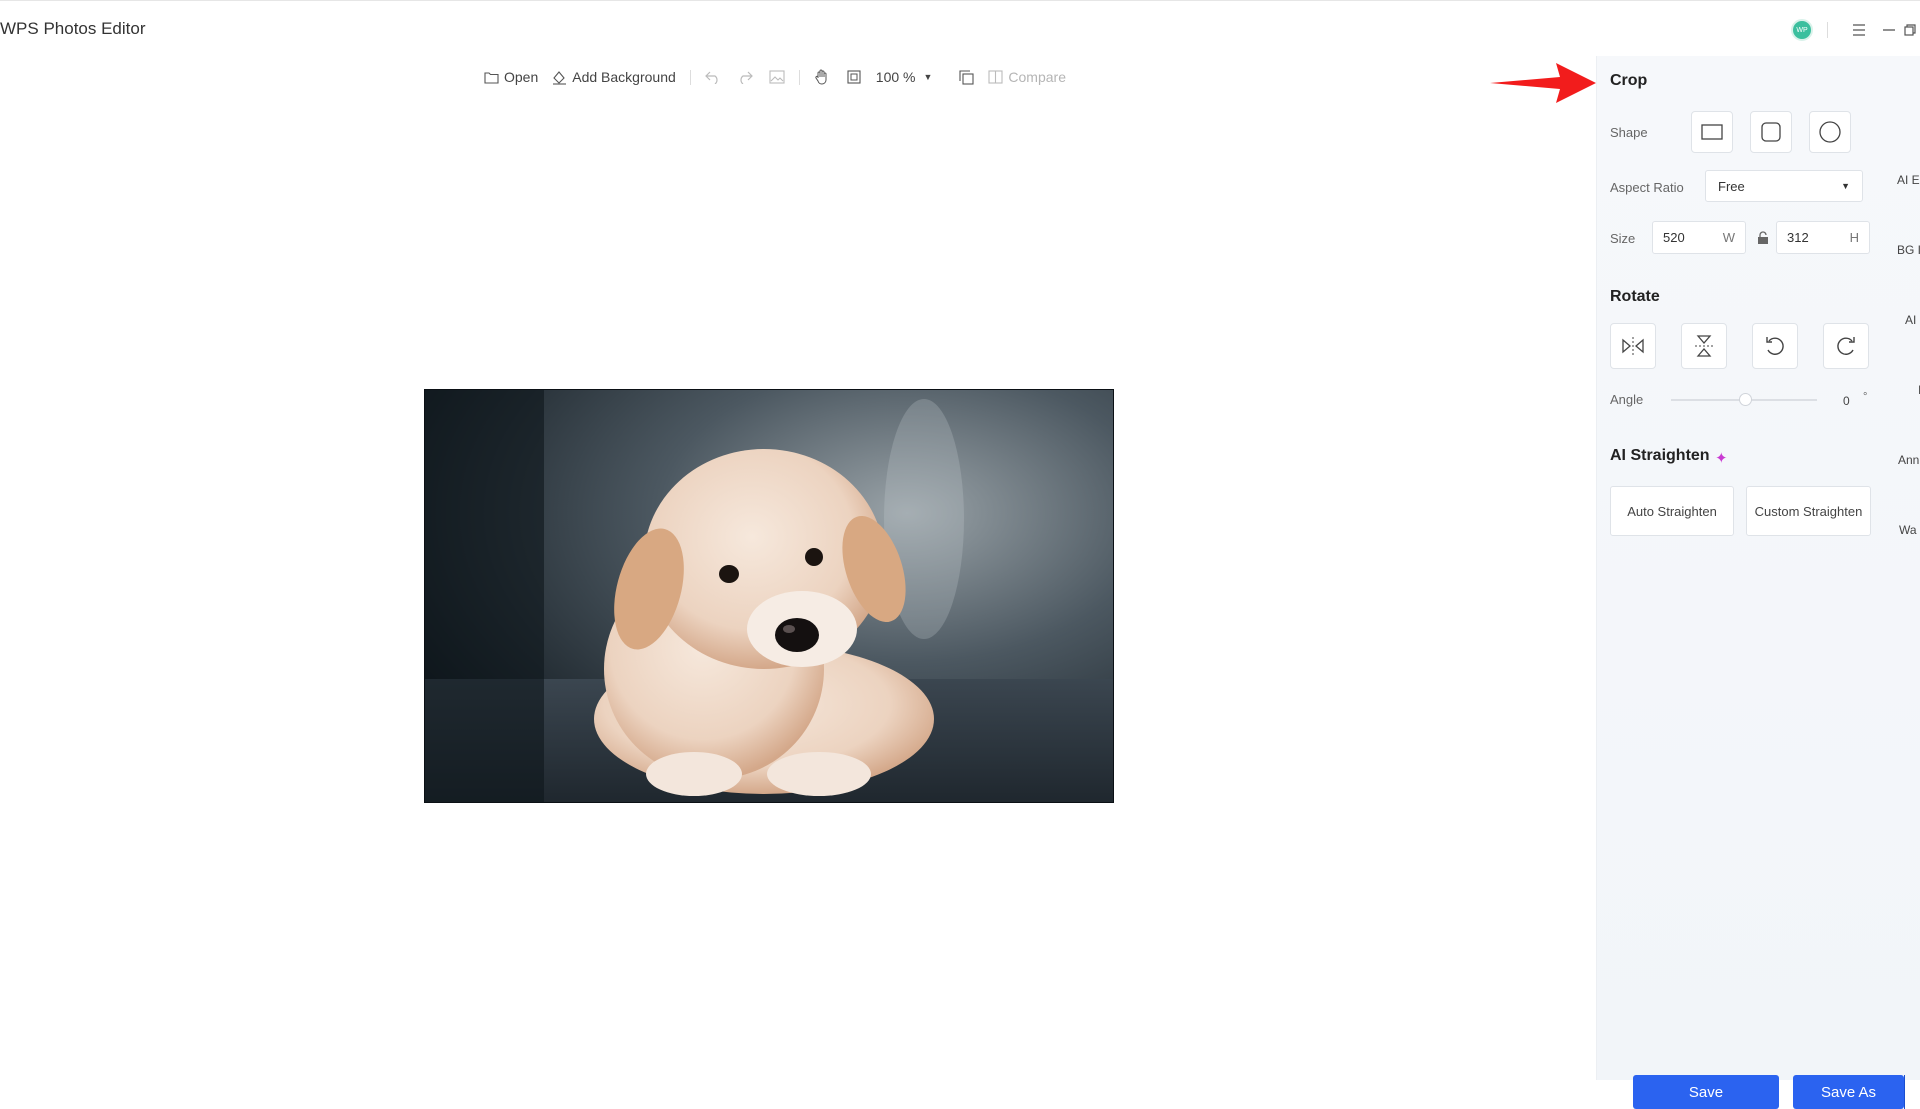 Image resolution: width=1920 pixels, height=1109 pixels. What do you see at coordinates (1763, 238) in the screenshot?
I see `unlock-icon` at bounding box center [1763, 238].